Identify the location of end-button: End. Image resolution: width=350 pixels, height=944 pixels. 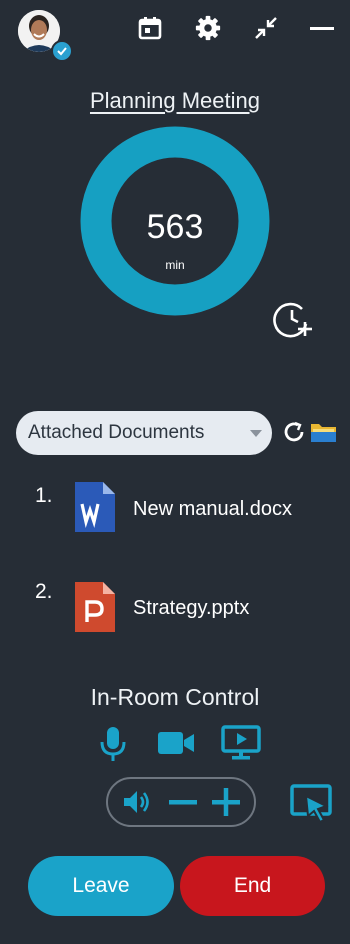
(252, 886).